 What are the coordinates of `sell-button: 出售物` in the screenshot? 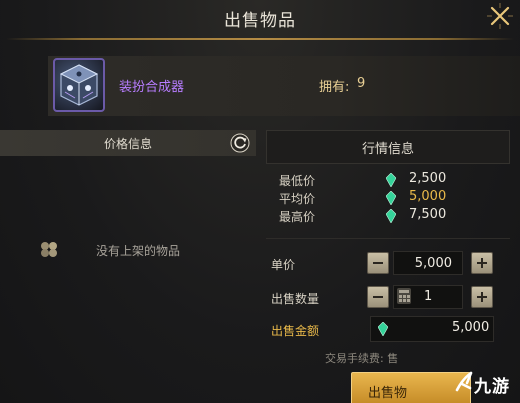 It's located at (411, 387).